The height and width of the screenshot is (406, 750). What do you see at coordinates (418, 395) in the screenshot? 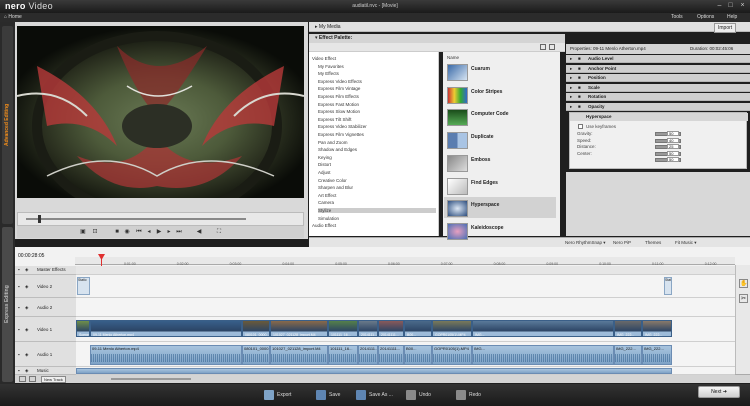
I see `undo-button: Undo` at bounding box center [418, 395].